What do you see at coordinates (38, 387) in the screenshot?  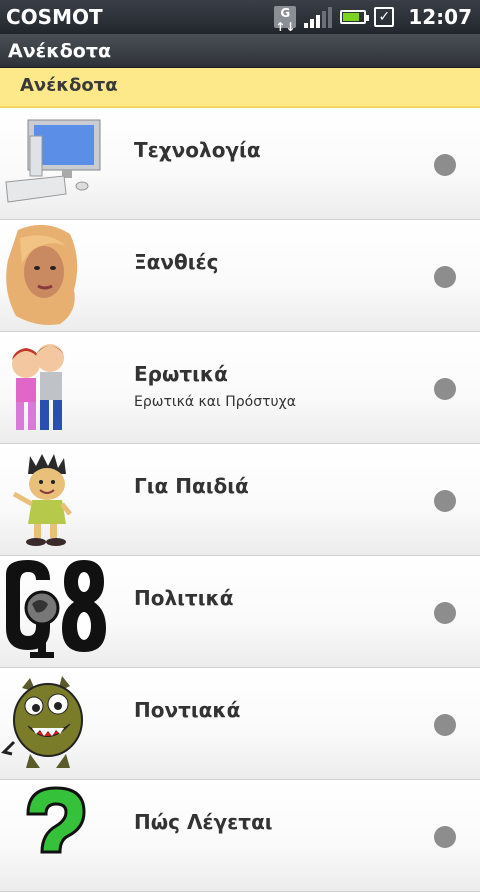 I see `couple-icon` at bounding box center [38, 387].